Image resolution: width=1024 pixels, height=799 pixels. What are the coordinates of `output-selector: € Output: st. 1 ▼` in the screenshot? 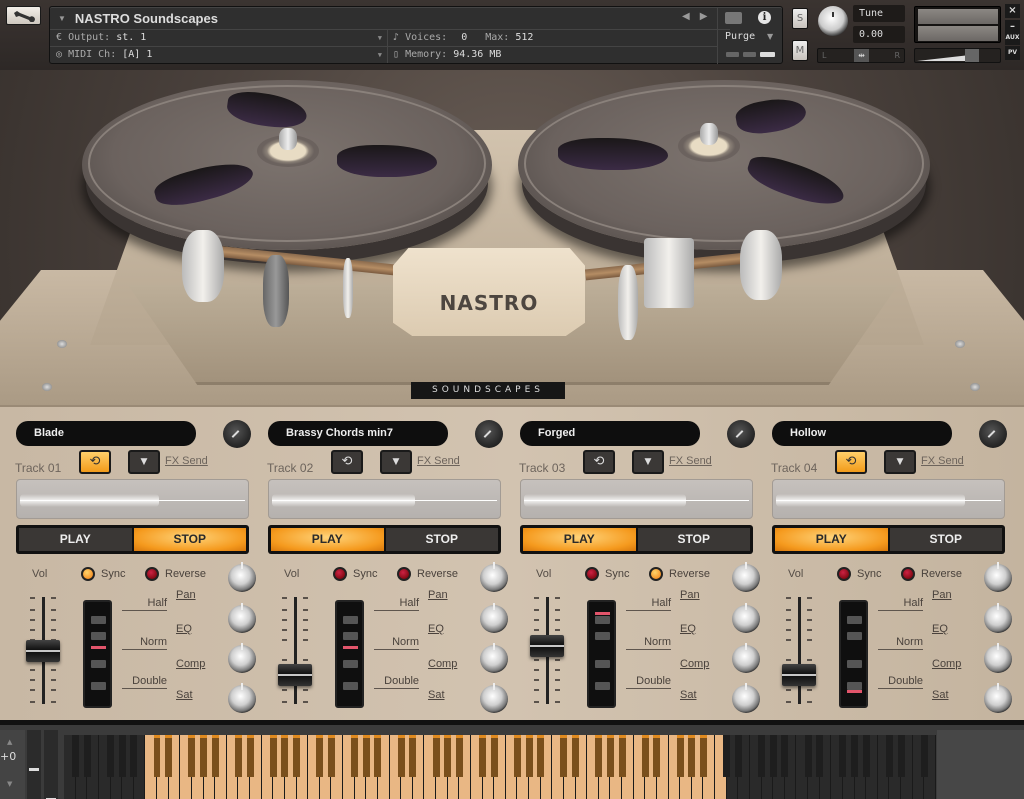 It's located at (221, 37).